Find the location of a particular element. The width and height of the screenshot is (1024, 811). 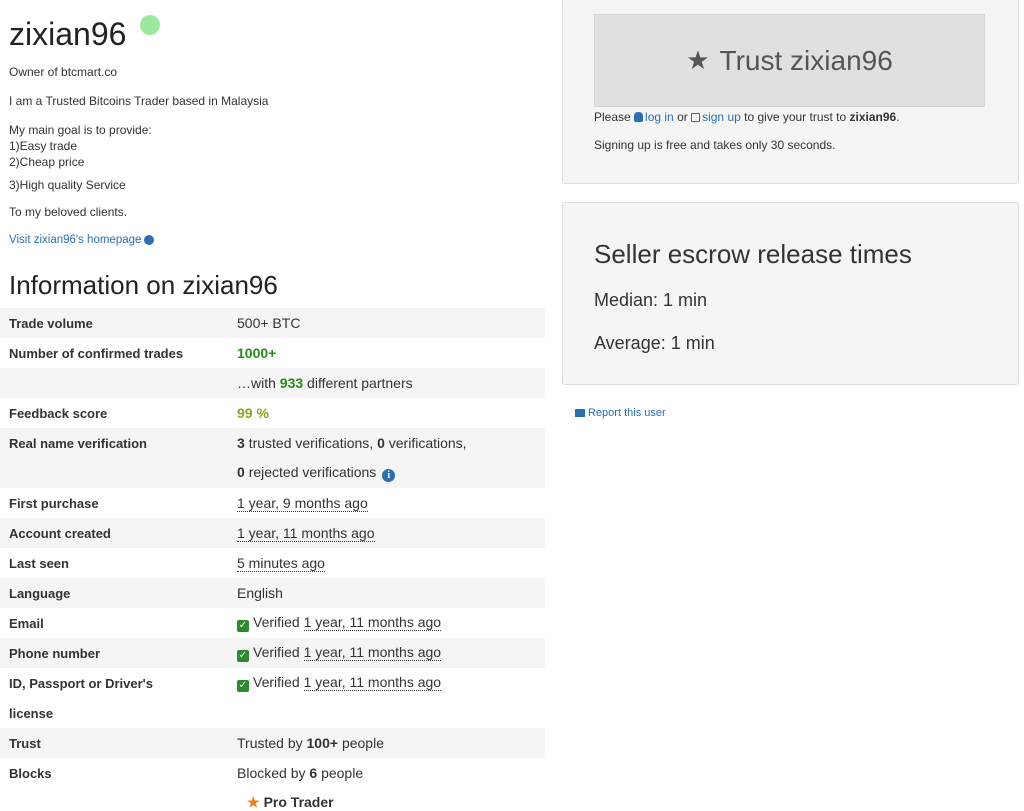

escrow-median: Median: 1 min is located at coordinates (651, 300).